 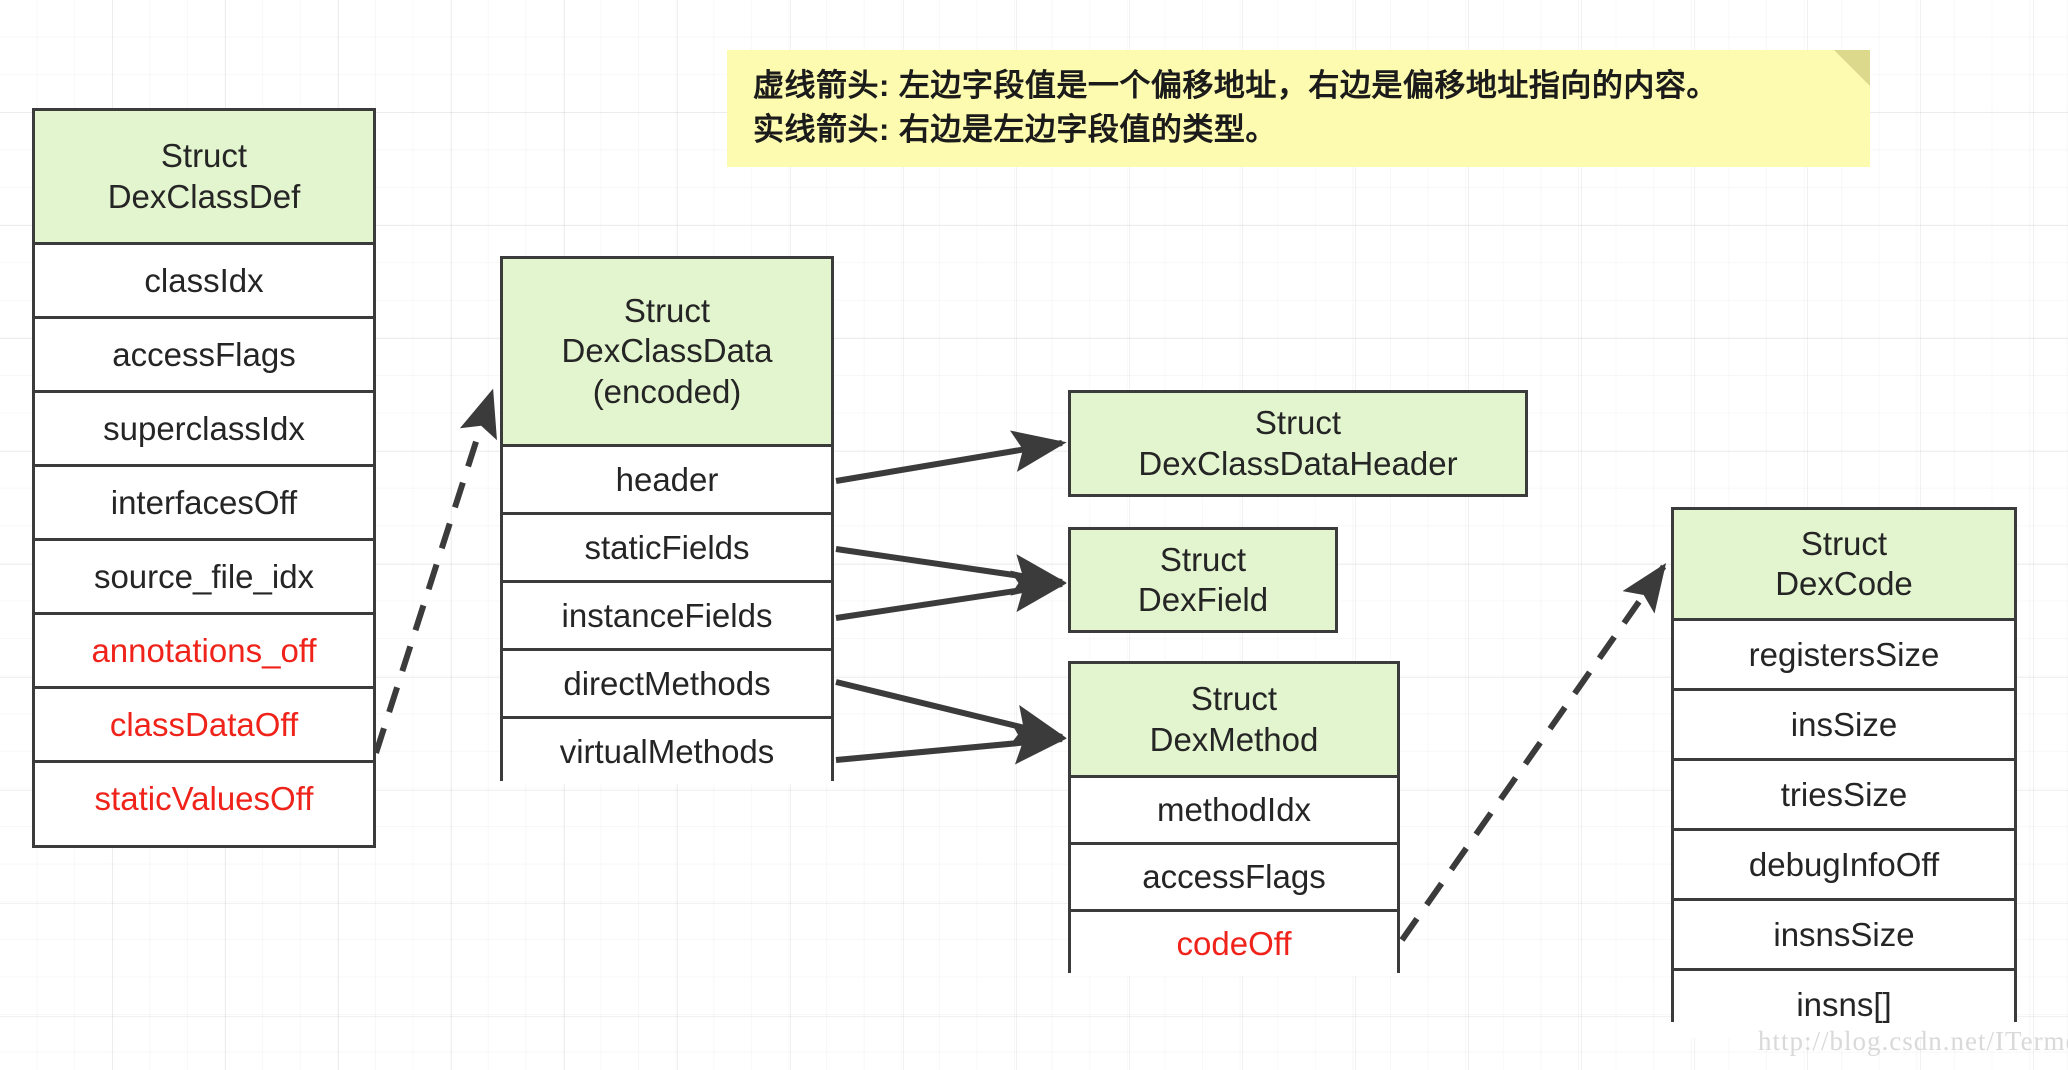 What do you see at coordinates (1234, 699) in the screenshot?
I see `struct-dexmethod-title-0: Struct` at bounding box center [1234, 699].